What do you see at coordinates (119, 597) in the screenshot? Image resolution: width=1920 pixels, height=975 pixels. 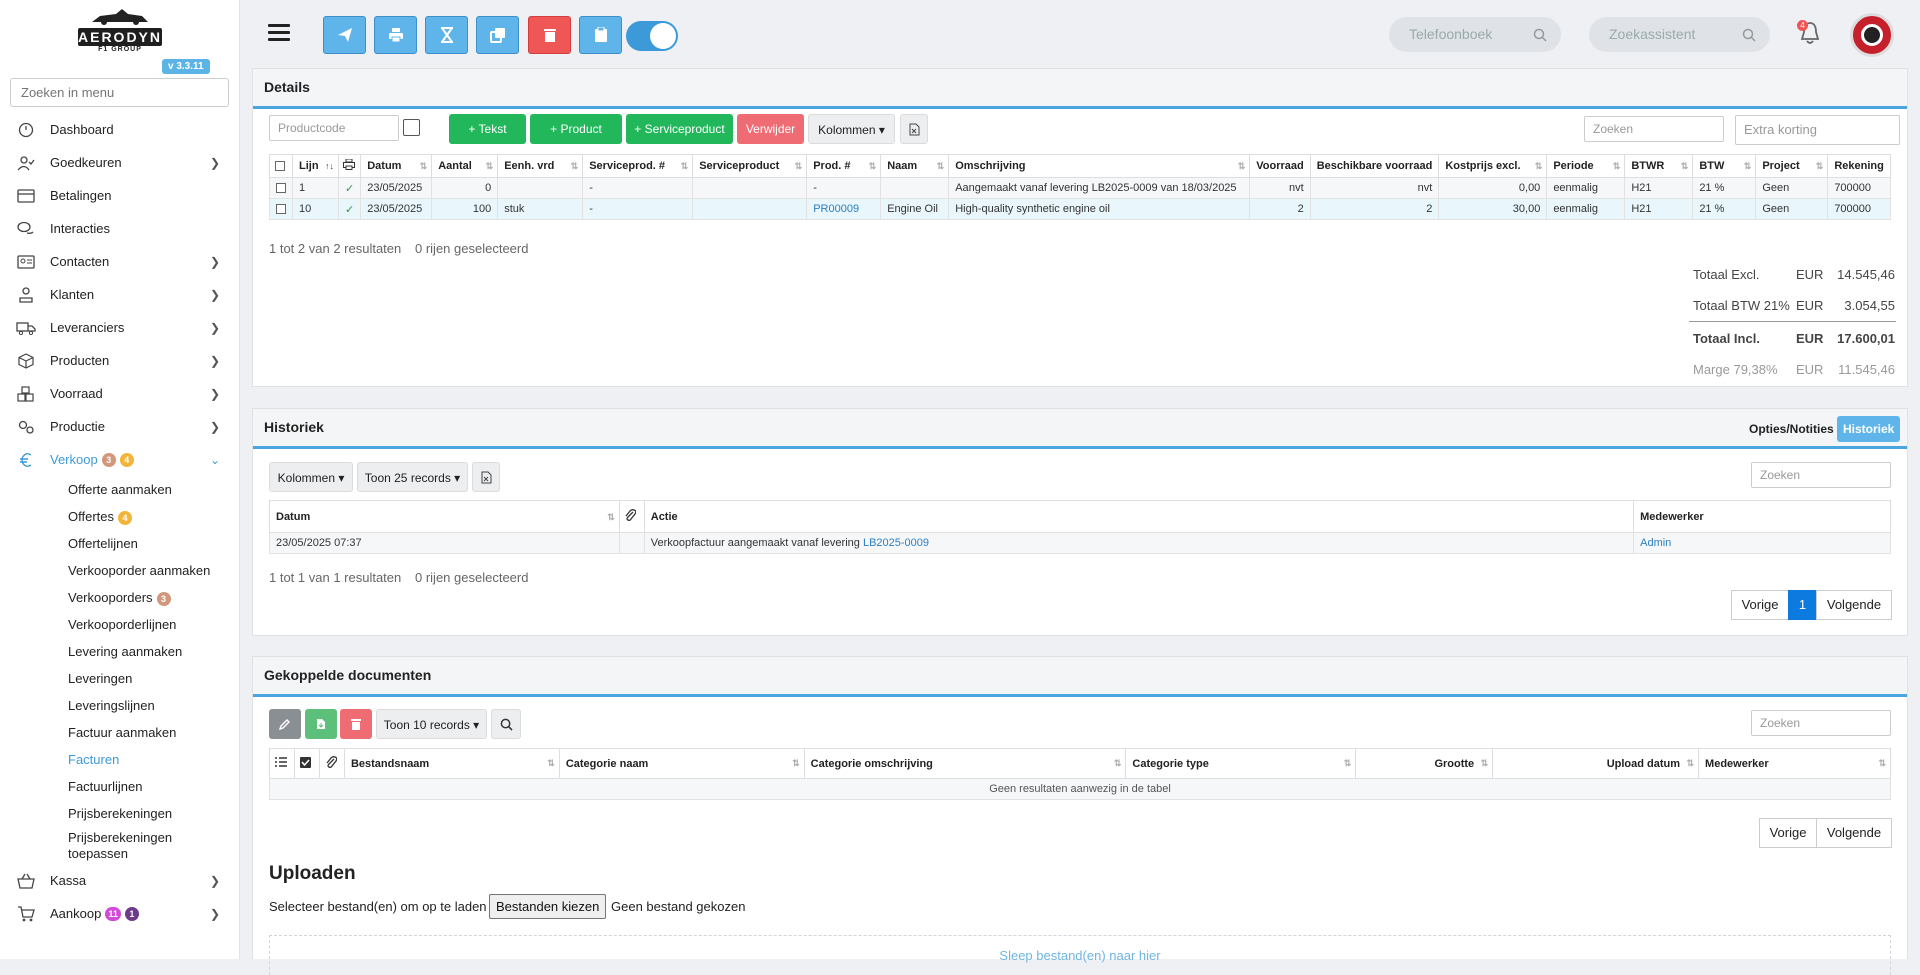 I see `submenu-item: Verkooporders 3` at bounding box center [119, 597].